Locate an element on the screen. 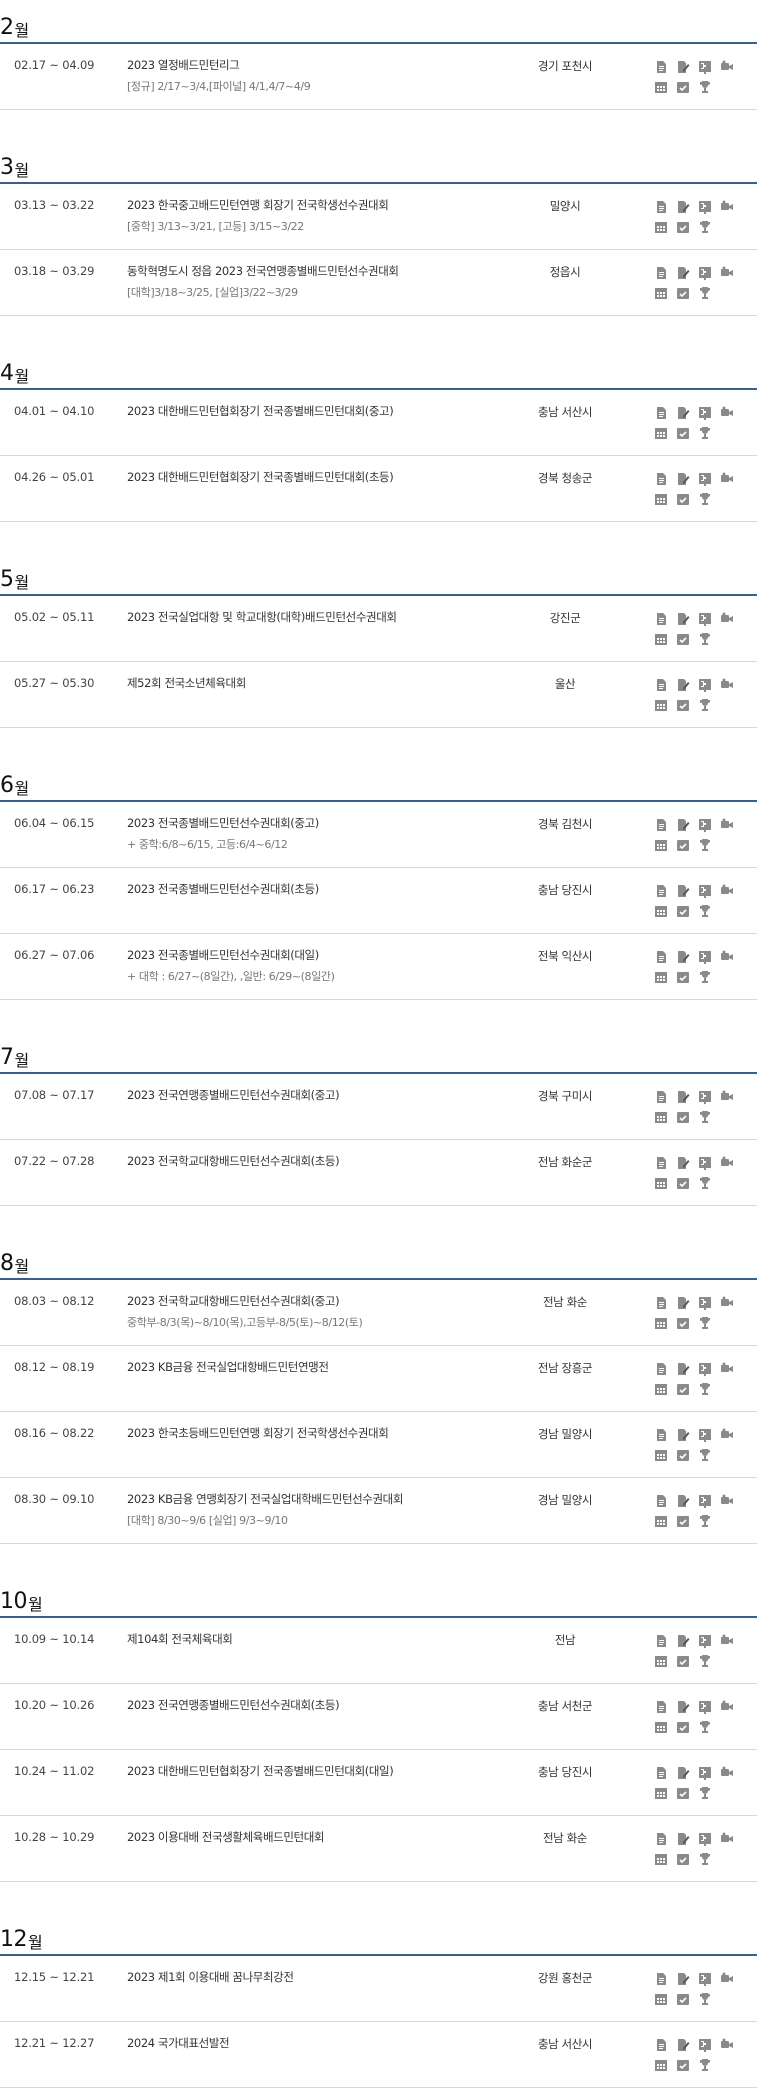 This screenshot has width=757, height=2088. event-name: 2023 전국연맹종별배드민턴선수권대회(초등) is located at coordinates (233, 1705).